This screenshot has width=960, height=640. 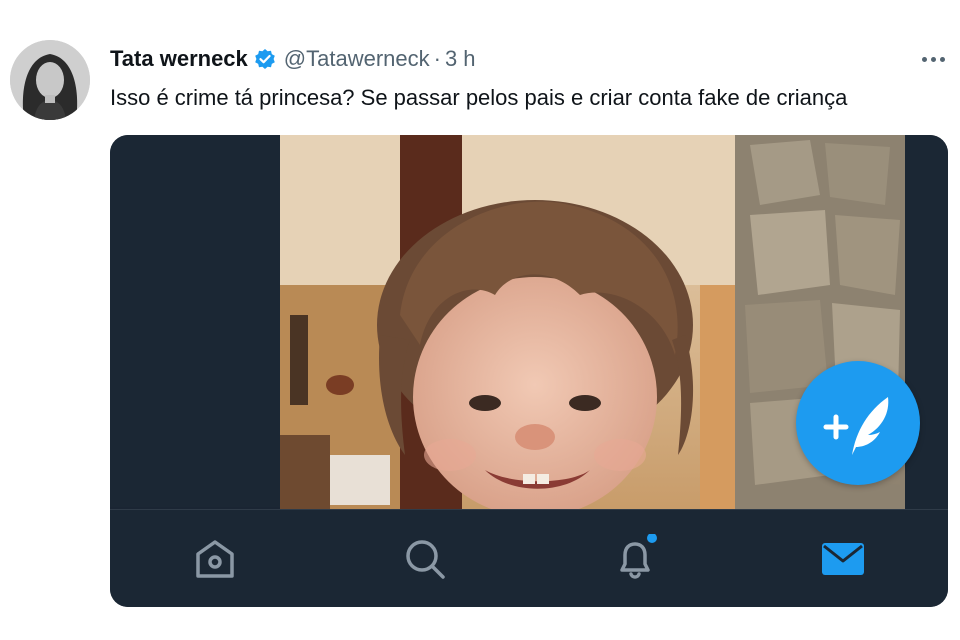 I want to click on mail-icon, so click(x=843, y=559).